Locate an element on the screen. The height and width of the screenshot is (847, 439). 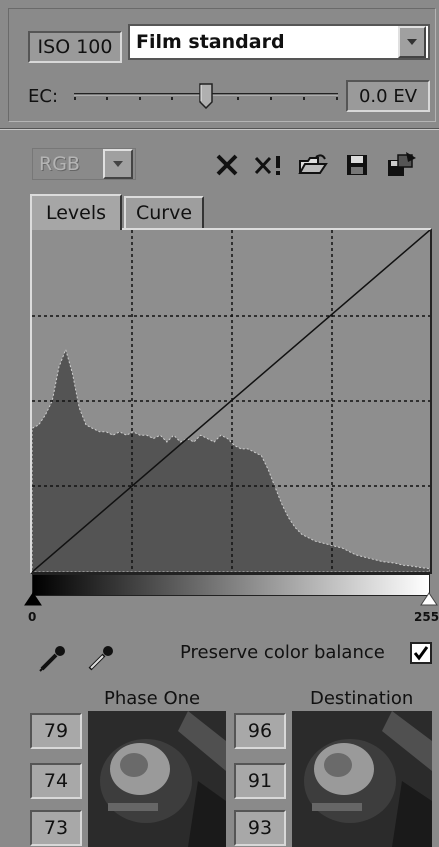
ec-slider is located at coordinates (206, 95).